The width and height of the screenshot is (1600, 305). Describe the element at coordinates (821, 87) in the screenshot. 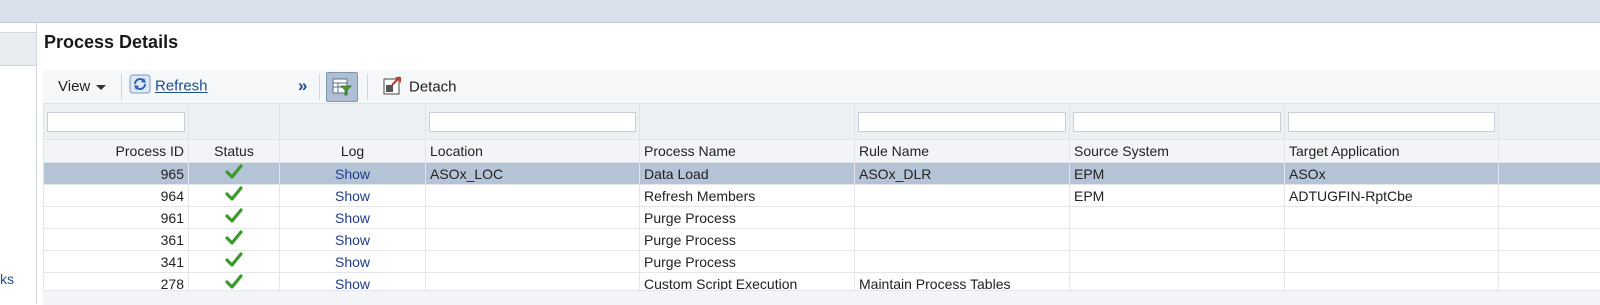

I see `toolbar: View Refresh »` at that location.